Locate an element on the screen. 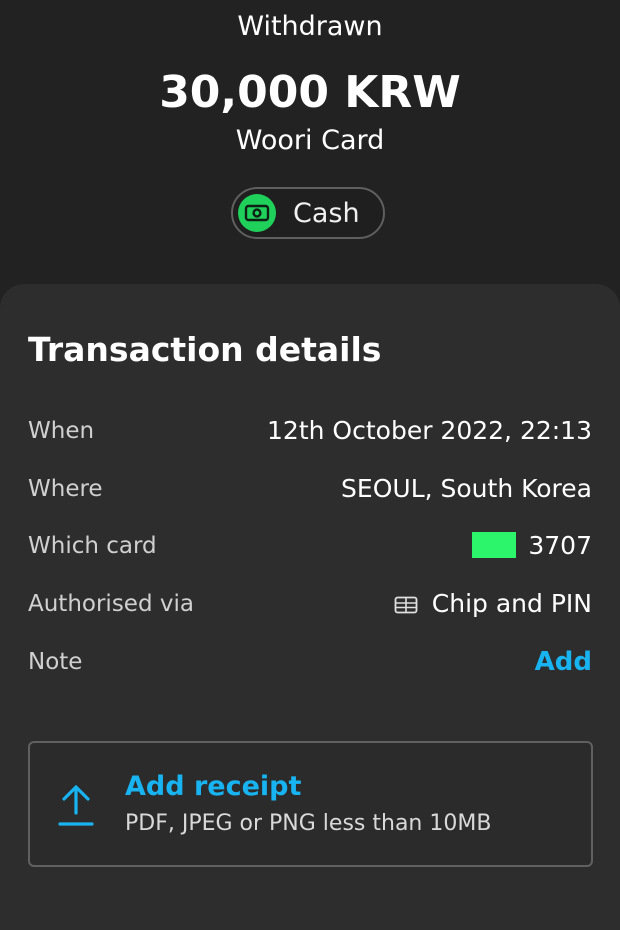 The width and height of the screenshot is (620, 930). auth-method: Chip and PIN is located at coordinates (511, 603).